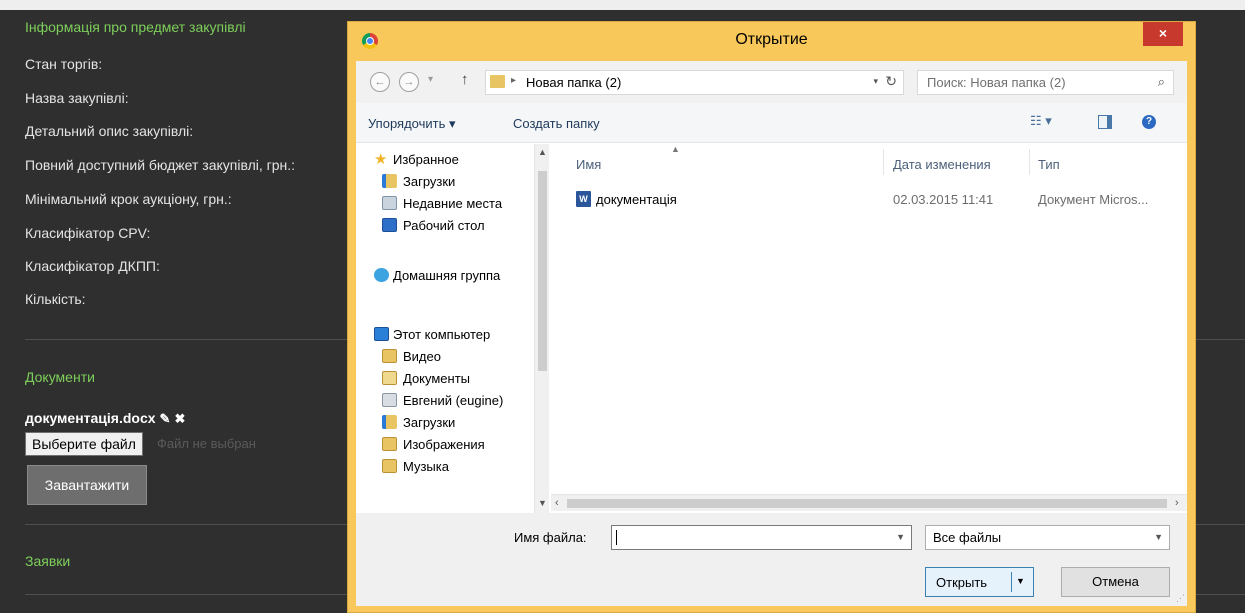  Describe the element at coordinates (1180, 598) in the screenshot. I see `resize-grip-icon: ⋰` at that location.